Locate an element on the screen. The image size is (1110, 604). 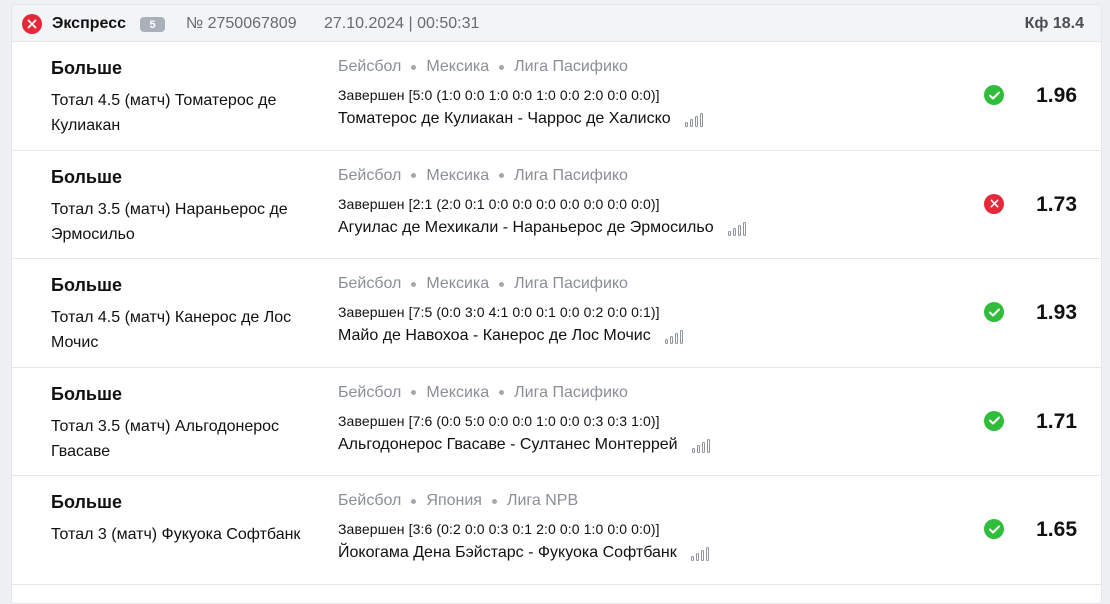
bet-odd: 1.96 is located at coordinates (1056, 95).